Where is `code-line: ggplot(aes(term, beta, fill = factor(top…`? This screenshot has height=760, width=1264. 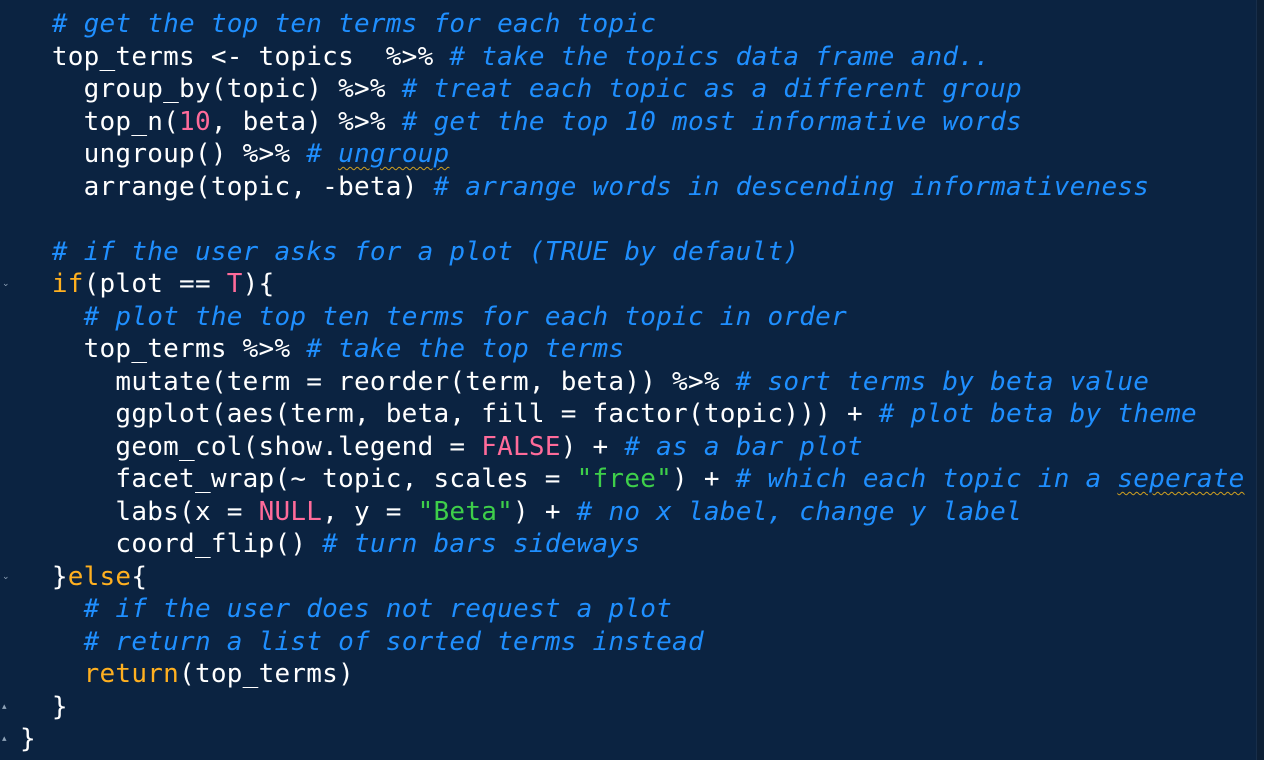
code-line: ggplot(aes(term, beta, fill = factor(top… is located at coordinates (608, 414).